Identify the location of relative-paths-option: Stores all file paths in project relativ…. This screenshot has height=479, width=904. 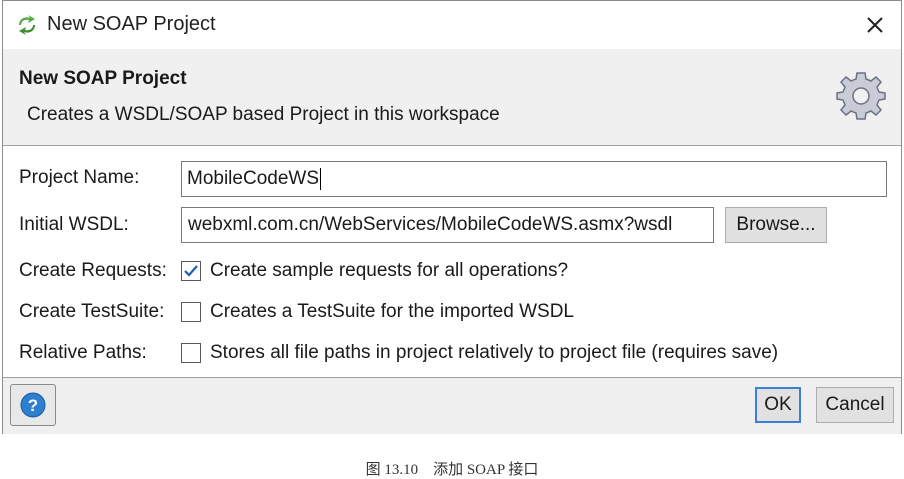
(494, 353).